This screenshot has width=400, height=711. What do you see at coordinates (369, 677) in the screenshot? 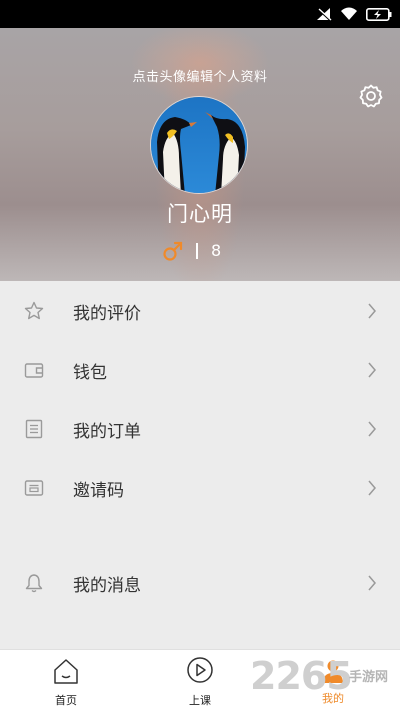
I see `watermark-site: 手游网` at bounding box center [369, 677].